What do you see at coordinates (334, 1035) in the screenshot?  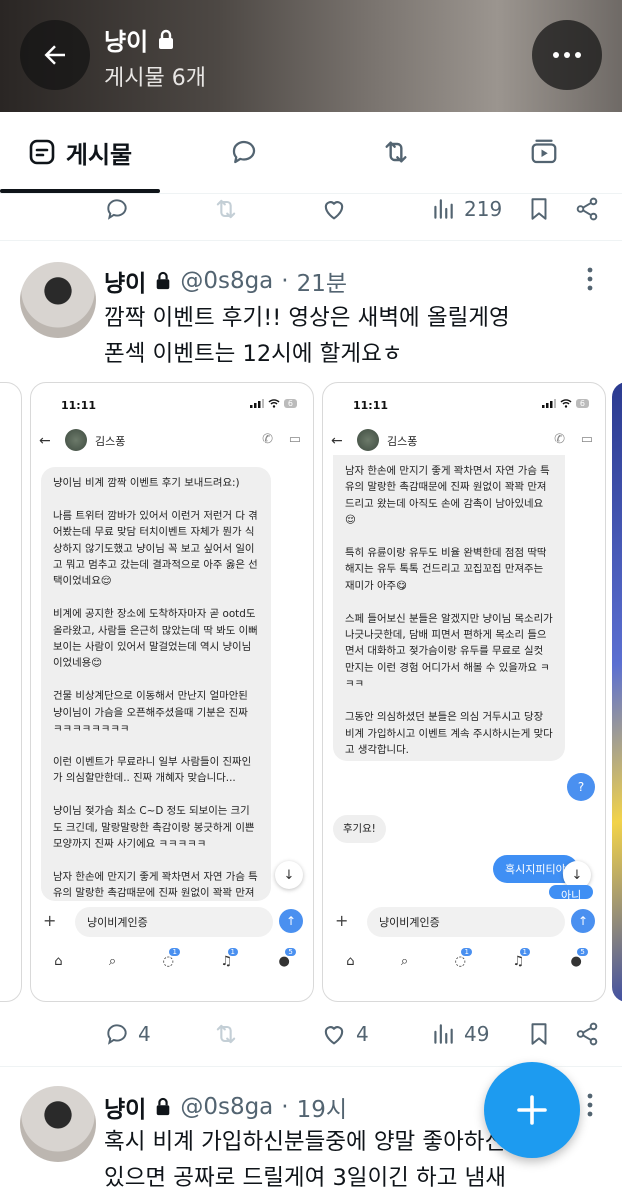 I see `like-icon` at bounding box center [334, 1035].